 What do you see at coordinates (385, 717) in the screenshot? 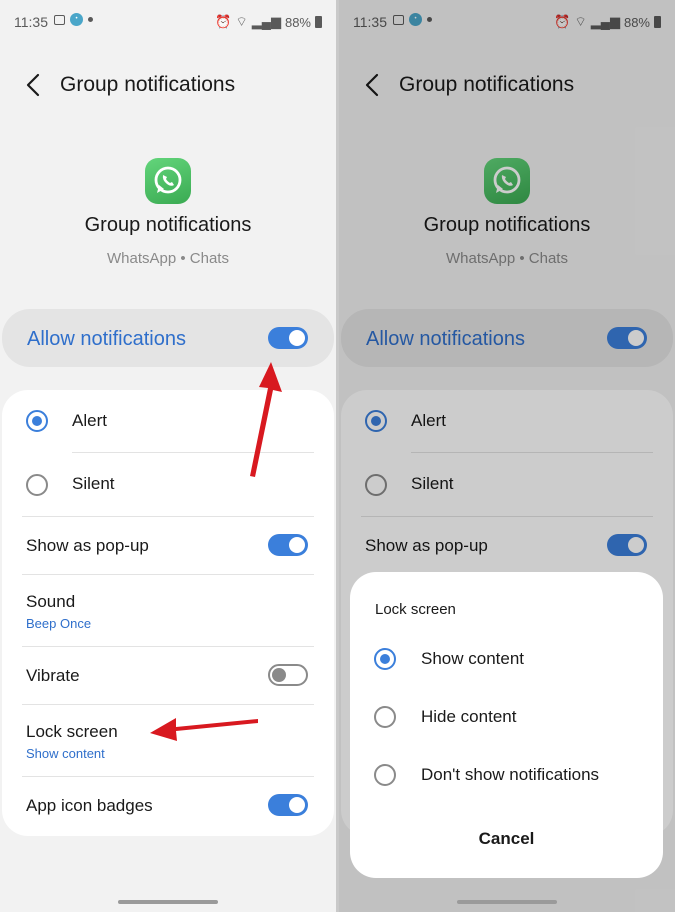
I see `hide-content-radio` at bounding box center [385, 717].